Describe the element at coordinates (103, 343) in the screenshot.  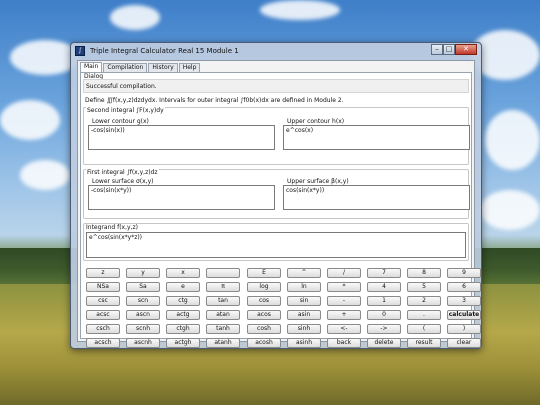
I see `key-acsch-button: acsch` at that location.